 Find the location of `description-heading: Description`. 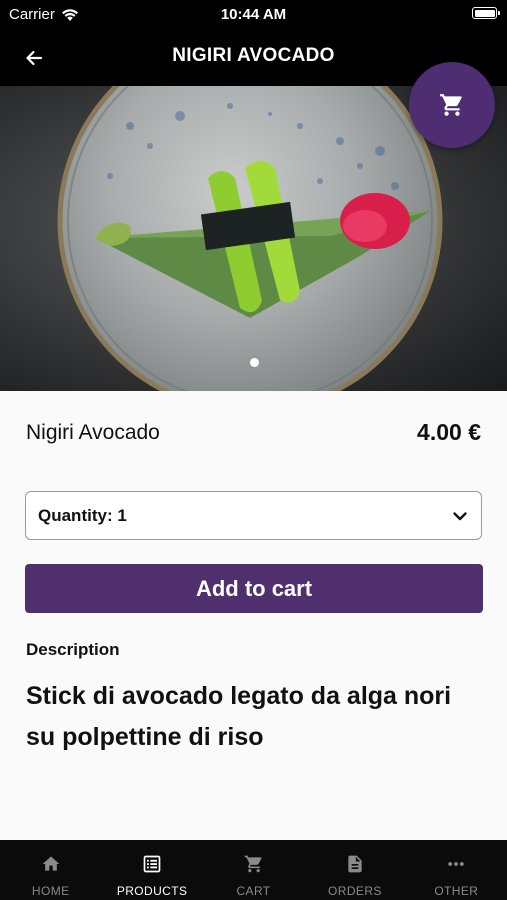

description-heading: Description is located at coordinates (73, 649).